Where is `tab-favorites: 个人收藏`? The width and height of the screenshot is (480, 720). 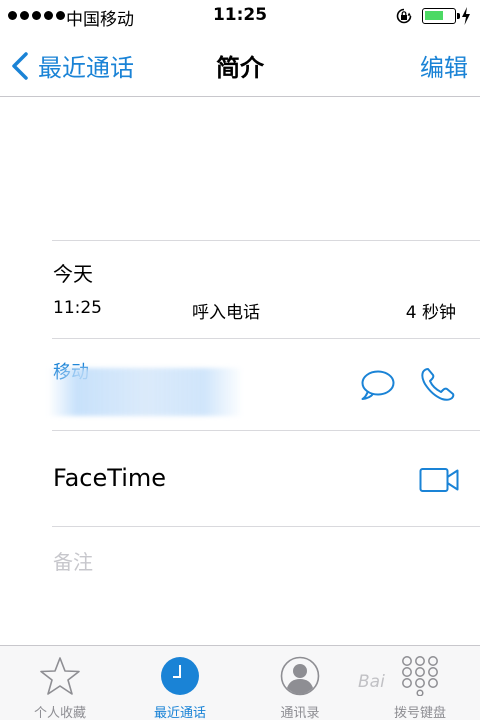 tab-favorites: 个人收藏 is located at coordinates (60, 683).